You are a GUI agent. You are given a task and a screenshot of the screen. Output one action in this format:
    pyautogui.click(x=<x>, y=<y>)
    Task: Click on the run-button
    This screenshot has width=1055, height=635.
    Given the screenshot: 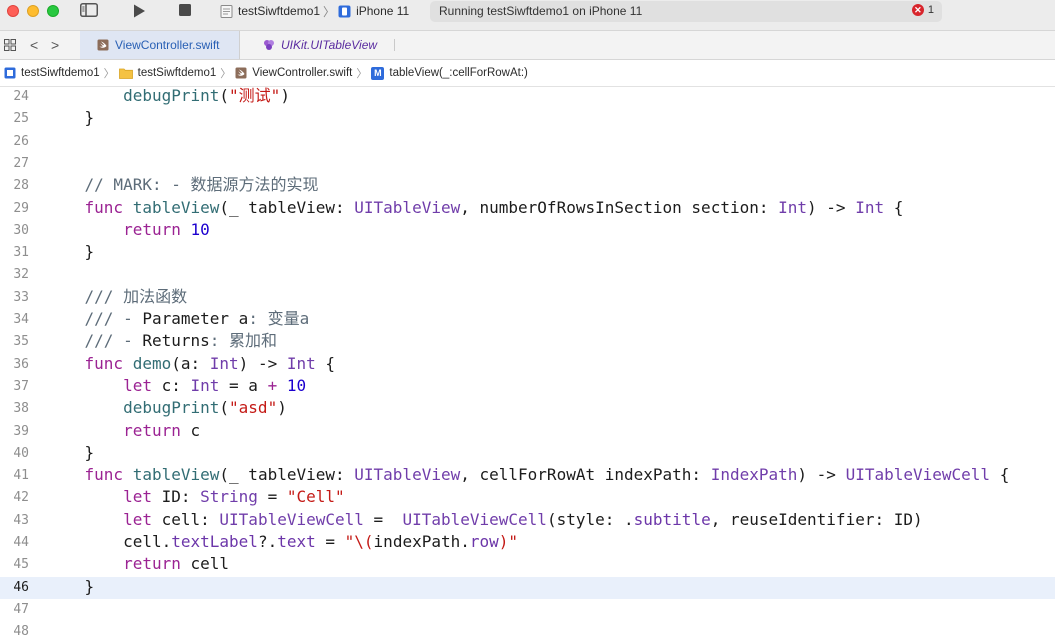 What is the action you would take?
    pyautogui.click(x=139, y=11)
    